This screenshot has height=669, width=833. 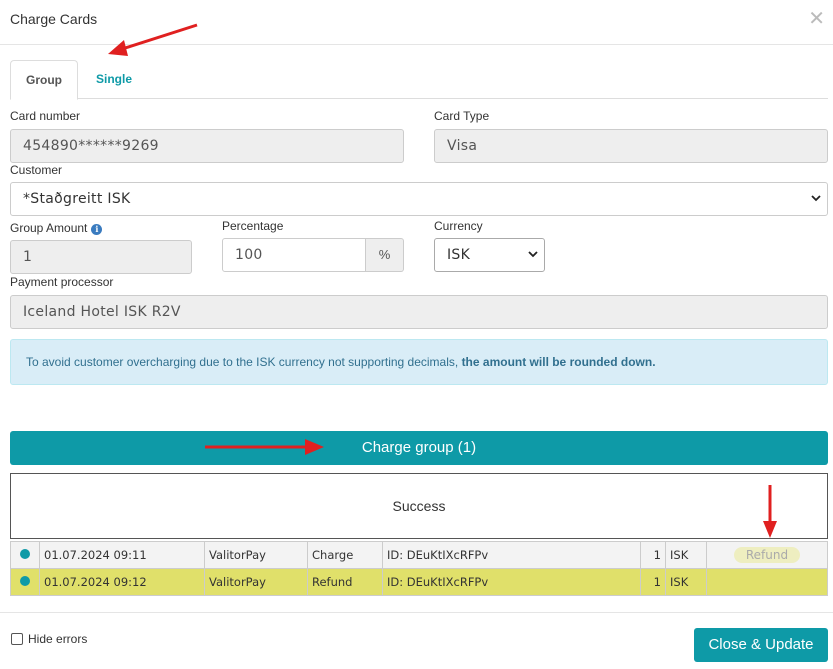 What do you see at coordinates (767, 582) in the screenshot?
I see `action-cell` at bounding box center [767, 582].